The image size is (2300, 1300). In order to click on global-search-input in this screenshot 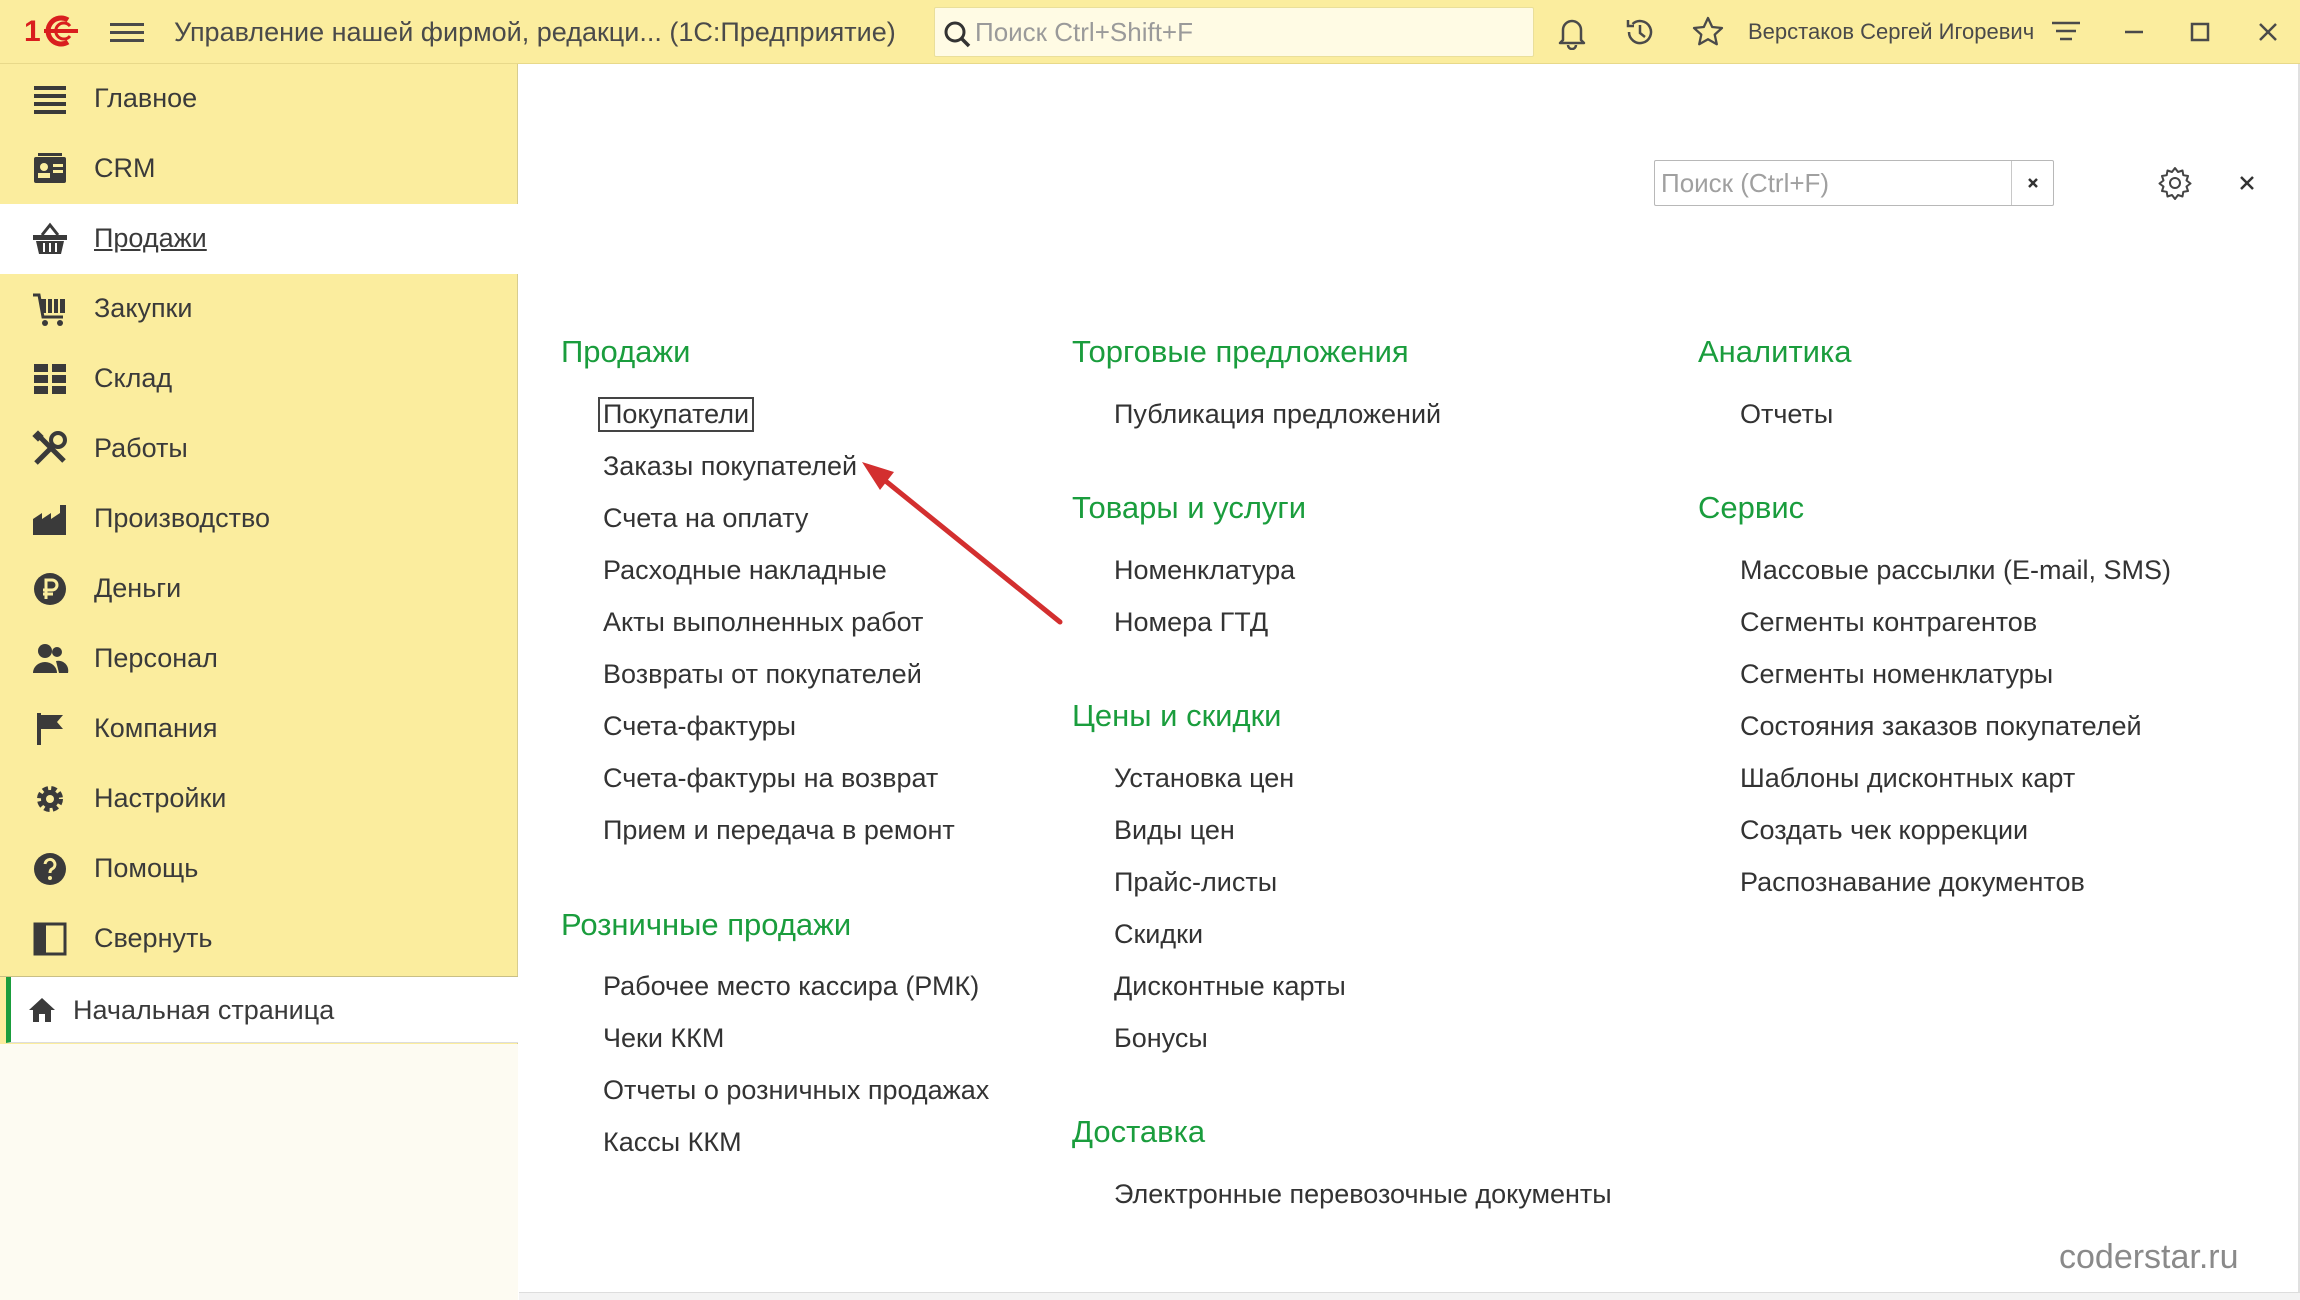, I will do `click(1248, 32)`.